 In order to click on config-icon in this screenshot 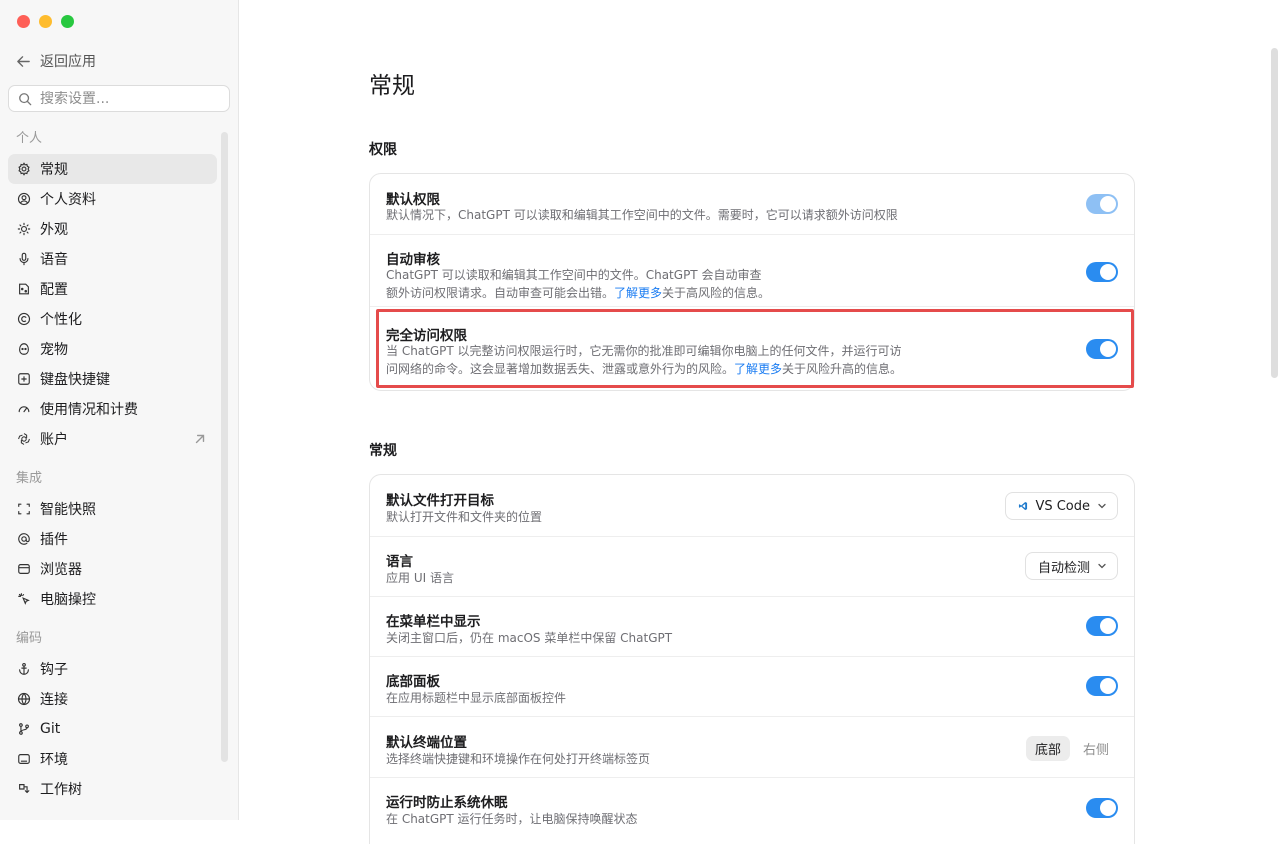, I will do `click(24, 289)`.